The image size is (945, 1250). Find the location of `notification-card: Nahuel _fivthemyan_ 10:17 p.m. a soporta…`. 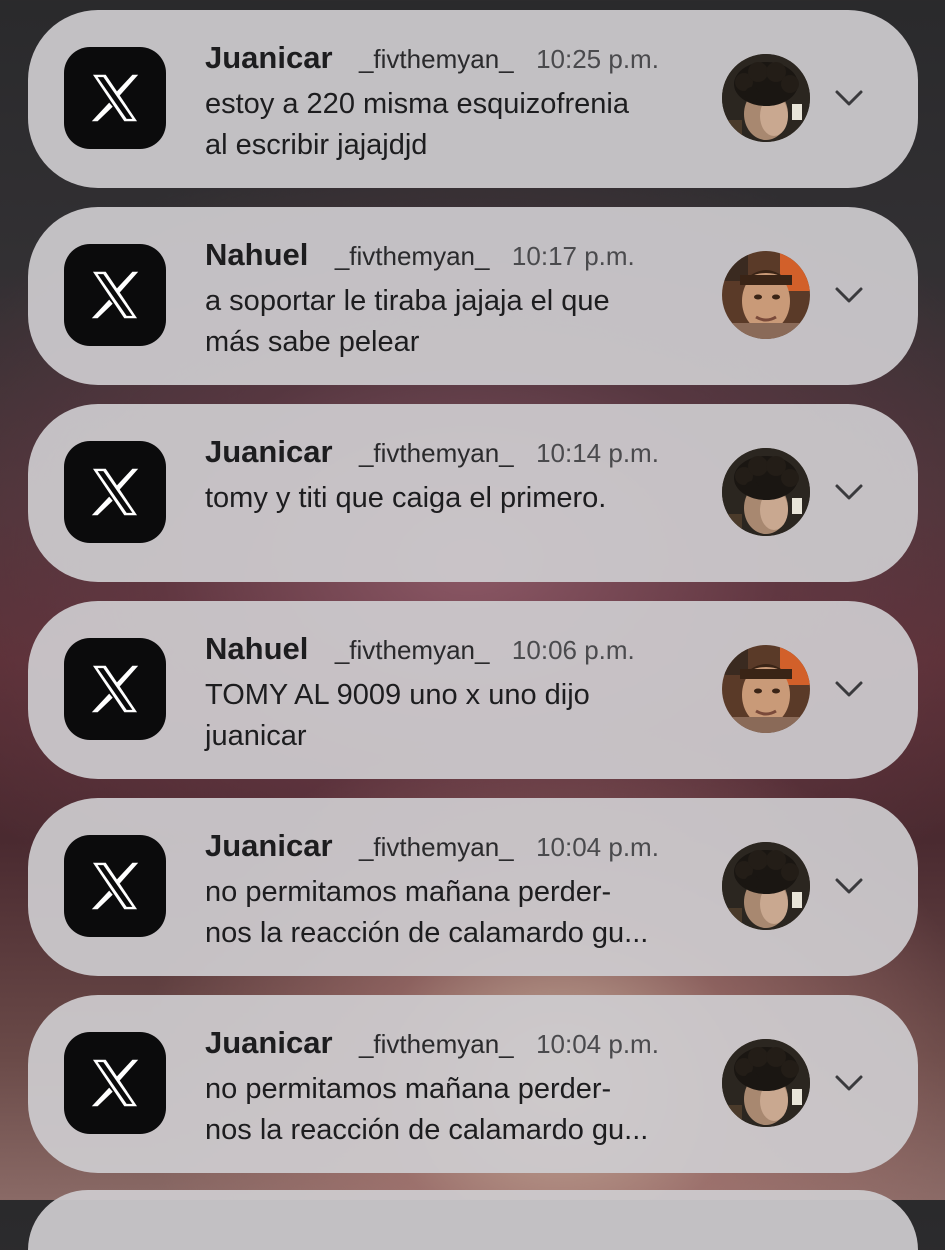

notification-card: Nahuel _fivthemyan_ 10:17 p.m. a soporta… is located at coordinates (473, 296).